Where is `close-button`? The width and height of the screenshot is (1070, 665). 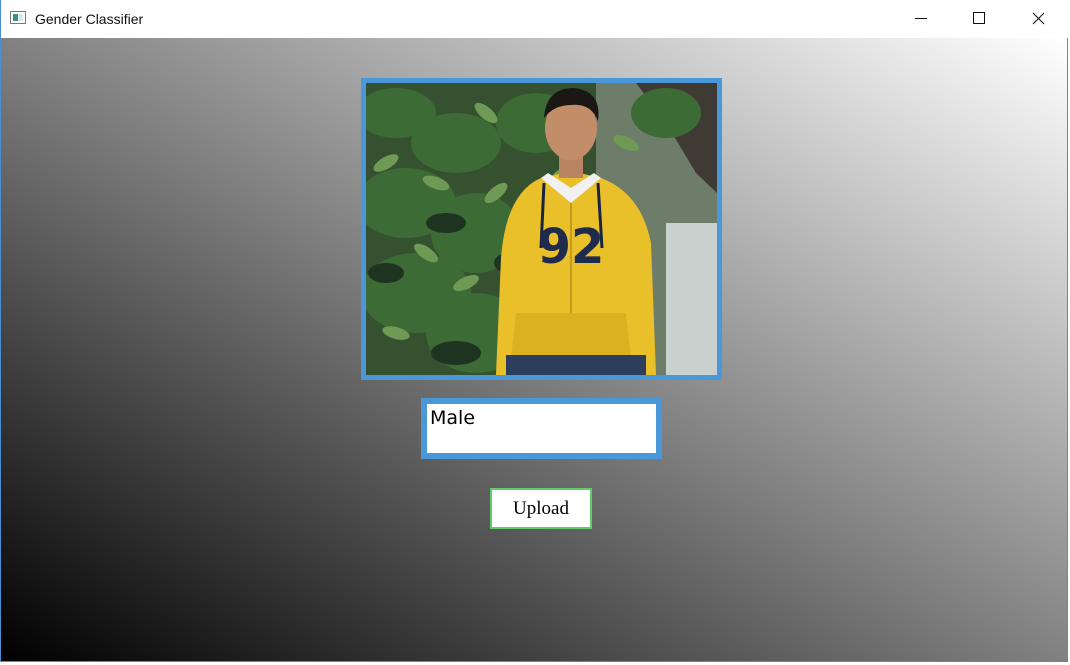 close-button is located at coordinates (1038, 19).